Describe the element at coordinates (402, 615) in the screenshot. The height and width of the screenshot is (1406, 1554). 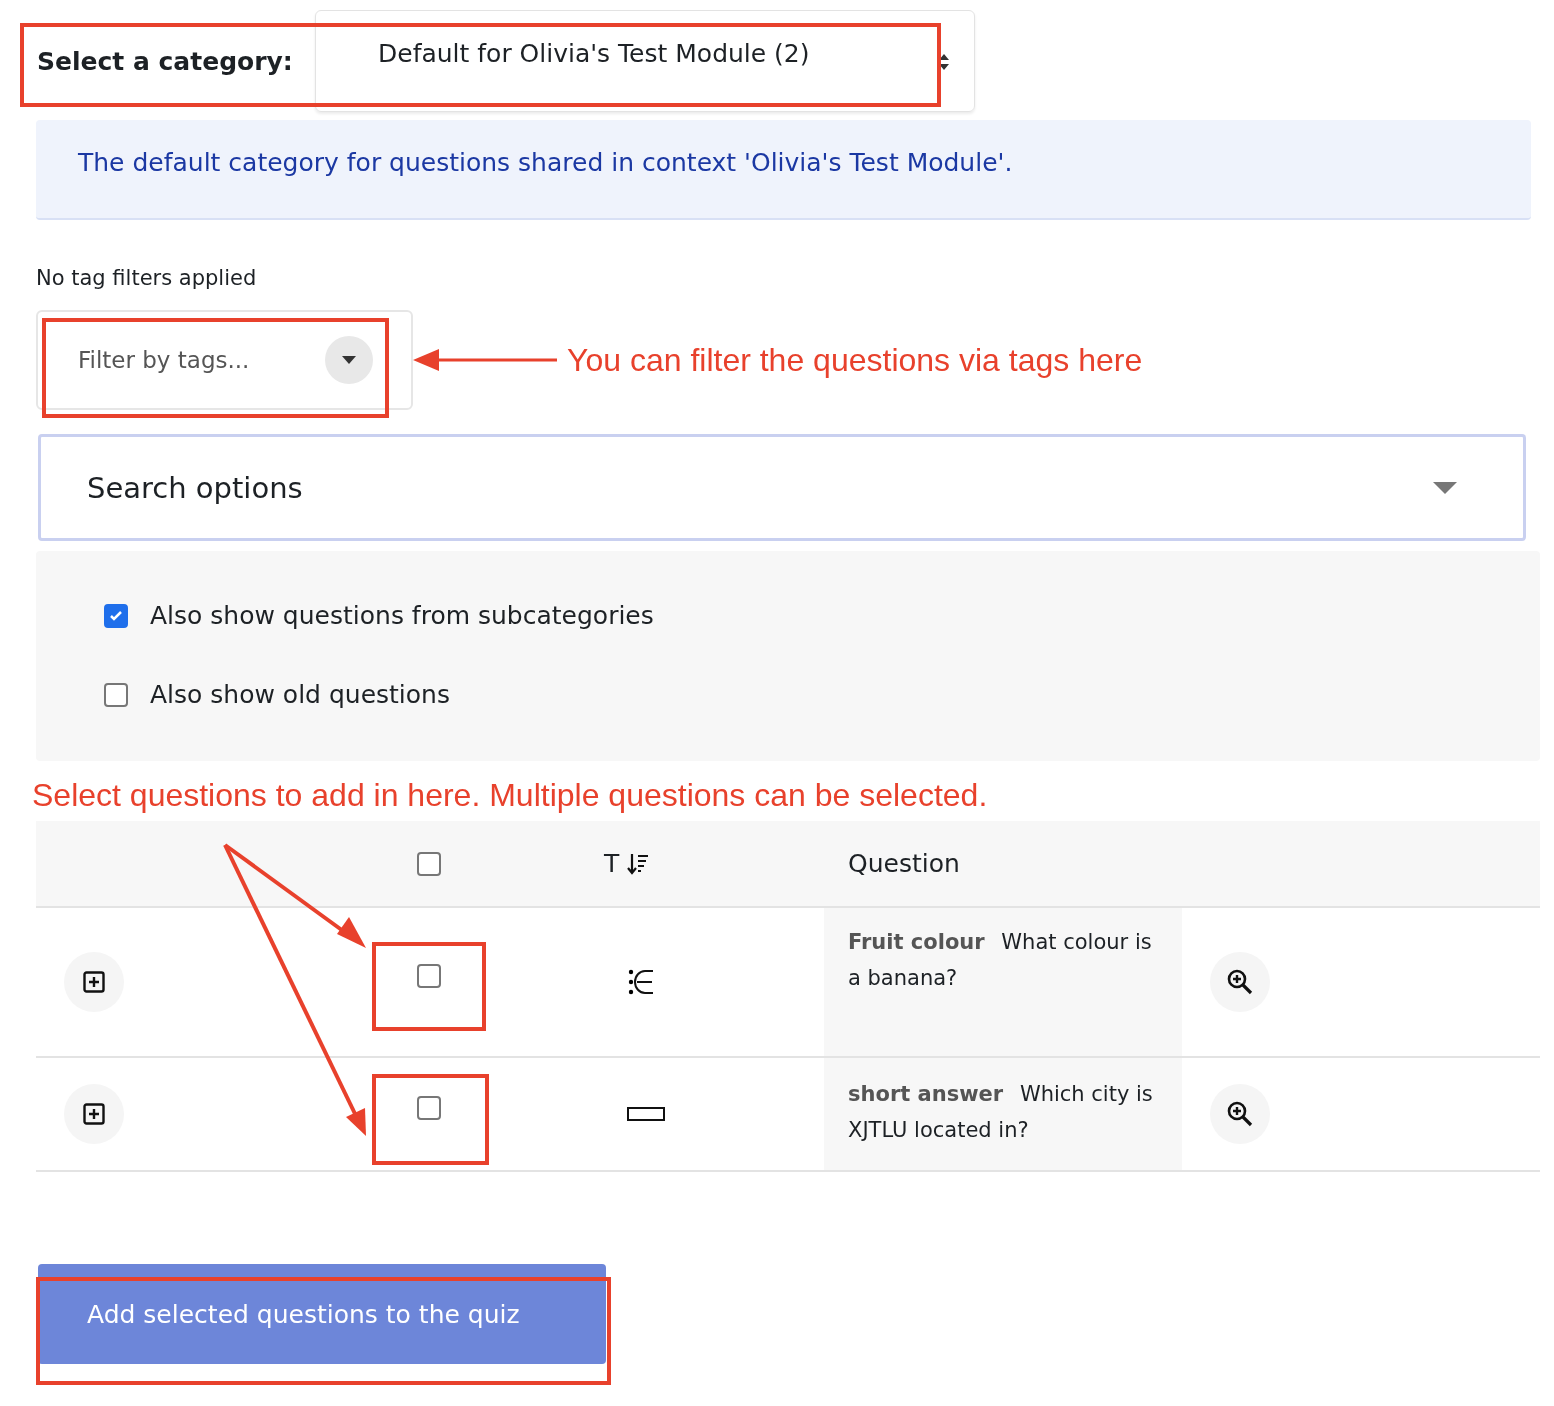
I see `option-label: Also show questions from subcategories` at that location.